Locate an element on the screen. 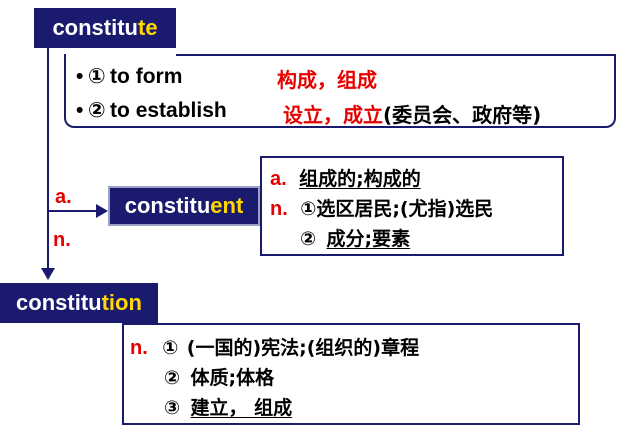 Image resolution: width=620 pixels, height=430 pixels. def-n2-text: 成分;要素 is located at coordinates (368, 239).